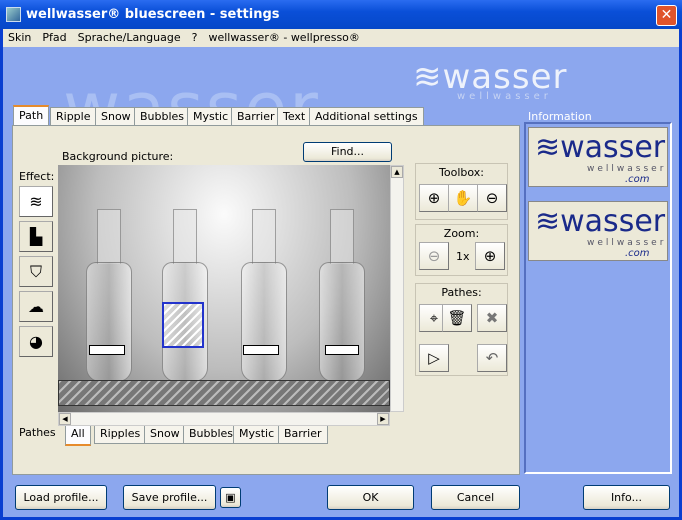  I want to click on tab-barrier: Barrier, so click(256, 116).